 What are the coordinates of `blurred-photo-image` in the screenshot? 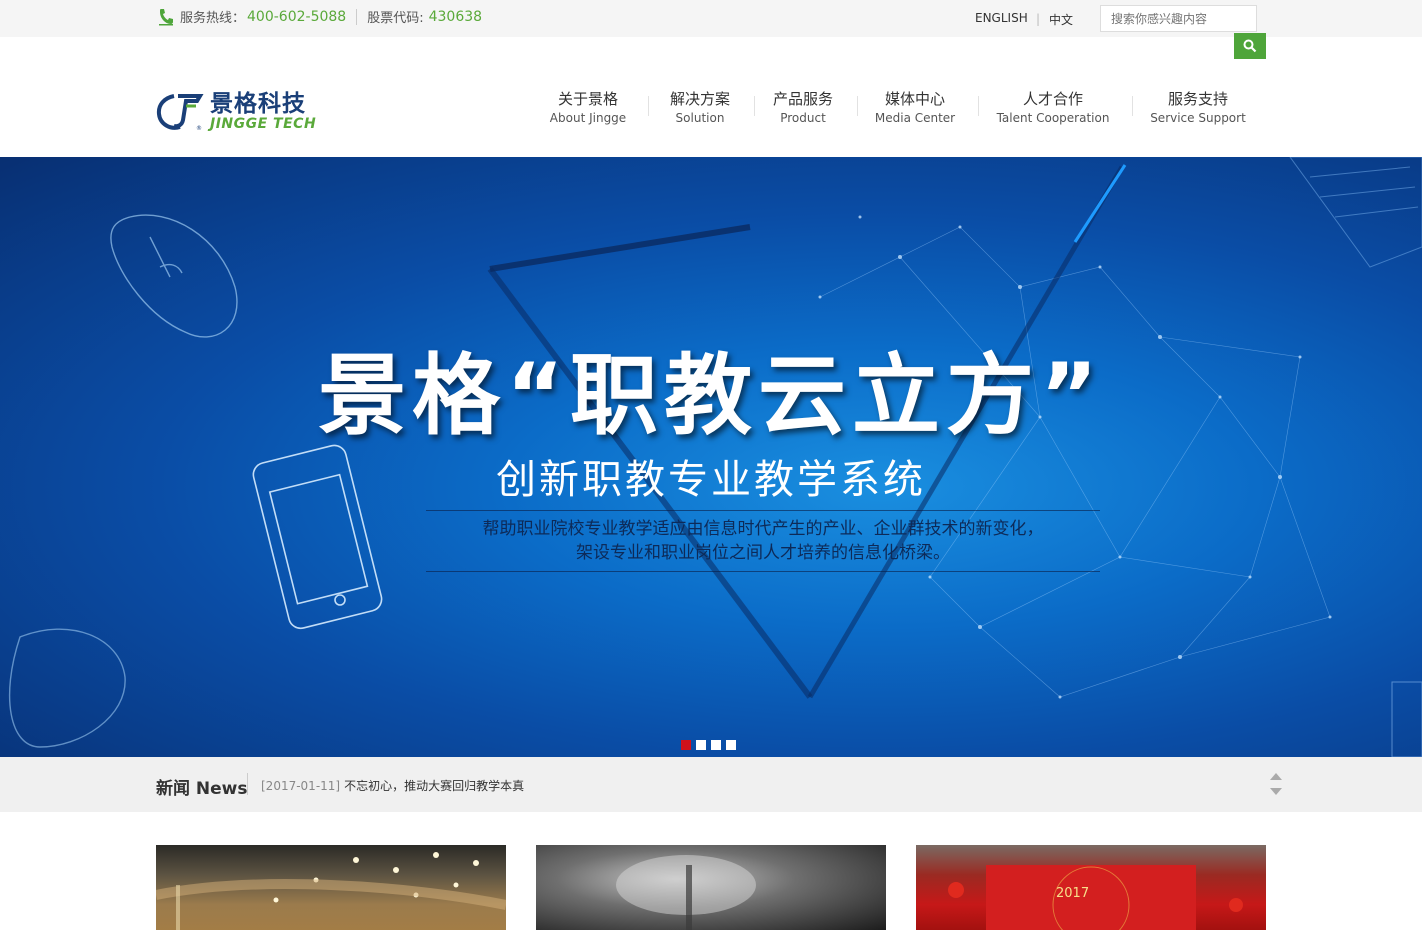 It's located at (686, 892).